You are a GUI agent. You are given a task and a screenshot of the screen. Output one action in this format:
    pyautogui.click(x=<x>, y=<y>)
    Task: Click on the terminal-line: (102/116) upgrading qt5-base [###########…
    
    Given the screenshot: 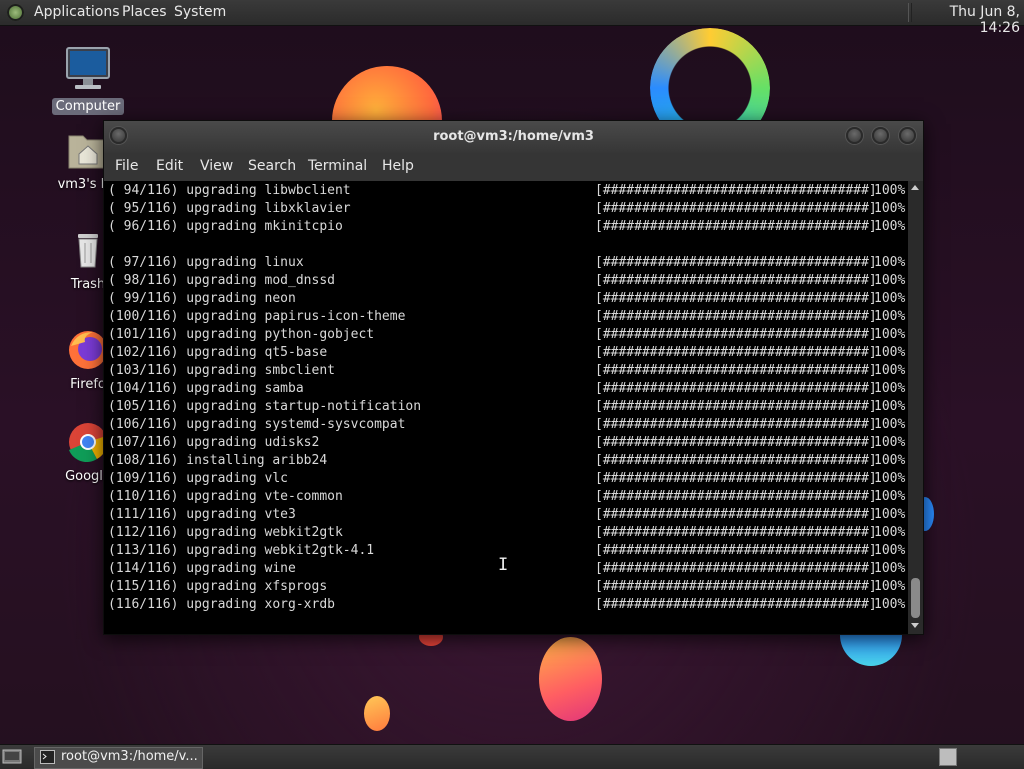 What is the action you would take?
    pyautogui.click(x=506, y=353)
    